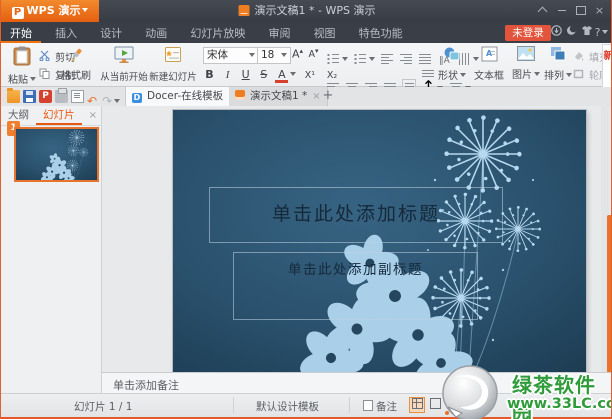 The width and height of the screenshot is (612, 419). What do you see at coordinates (282, 76) in the screenshot?
I see `font-color-button: A` at bounding box center [282, 76].